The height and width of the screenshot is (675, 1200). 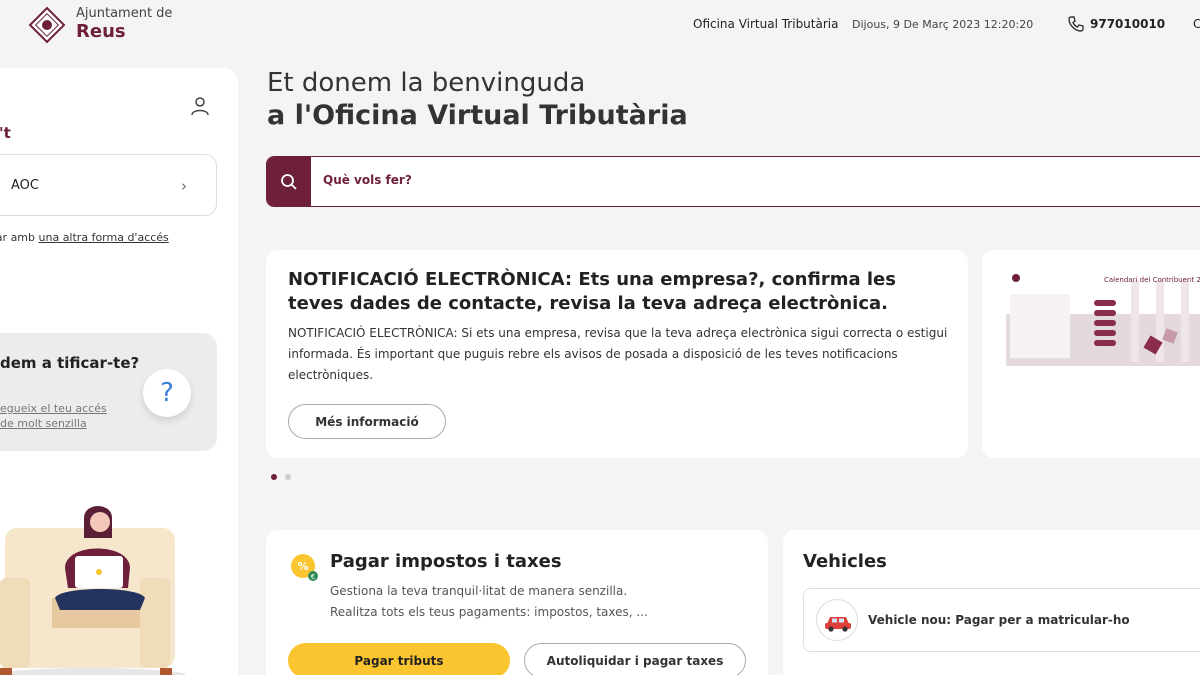 What do you see at coordinates (70, 363) in the screenshot?
I see `help-title: dem a tificar-te?` at bounding box center [70, 363].